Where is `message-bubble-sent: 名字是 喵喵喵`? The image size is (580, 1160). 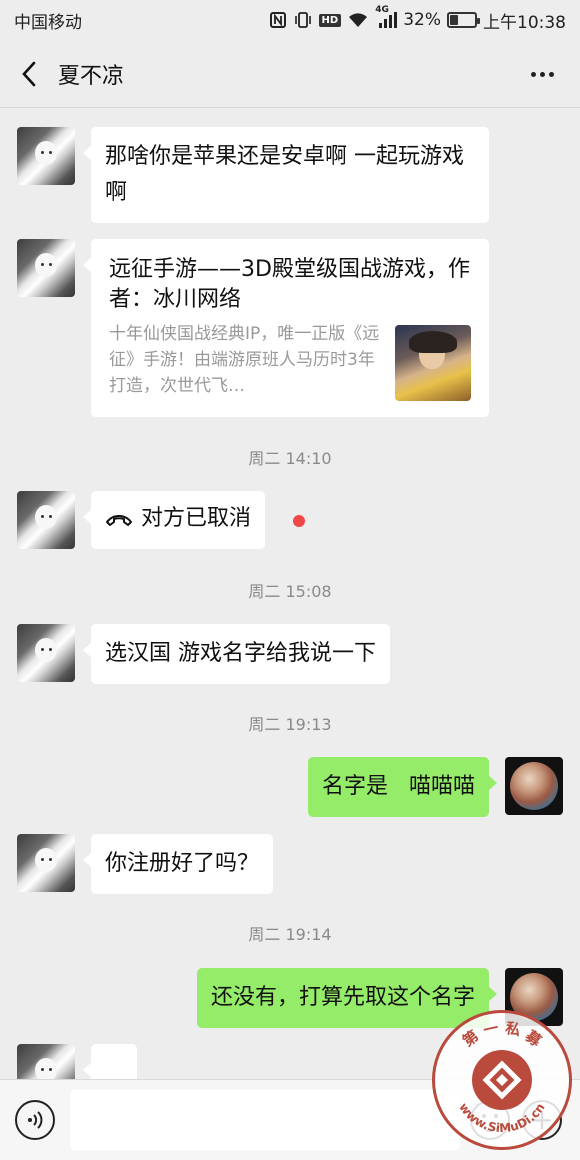
message-bubble-sent: 名字是 喵喵喵 is located at coordinates (402, 787).